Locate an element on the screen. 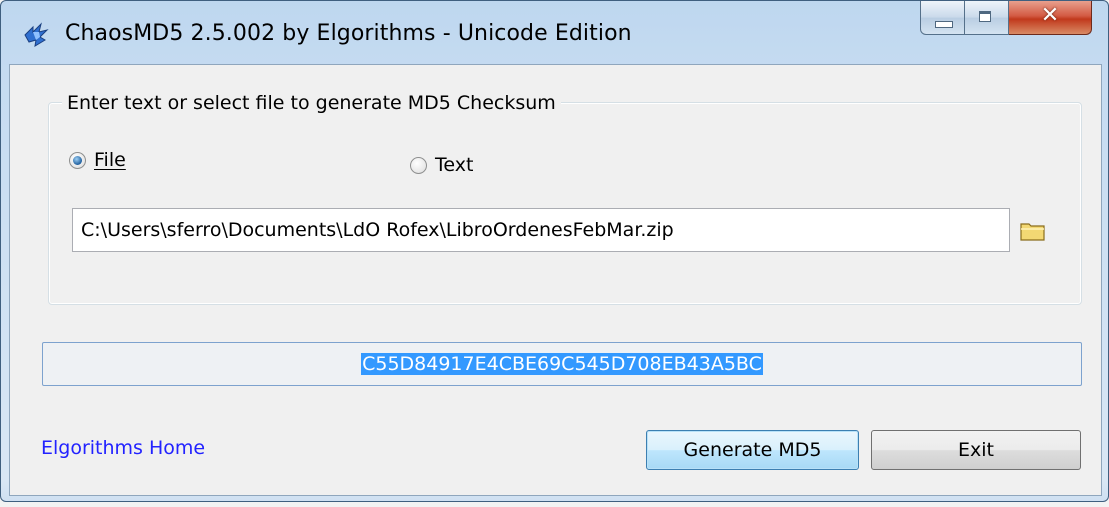 Image resolution: width=1109 pixels, height=507 pixels. radio-file: File is located at coordinates (97, 160).